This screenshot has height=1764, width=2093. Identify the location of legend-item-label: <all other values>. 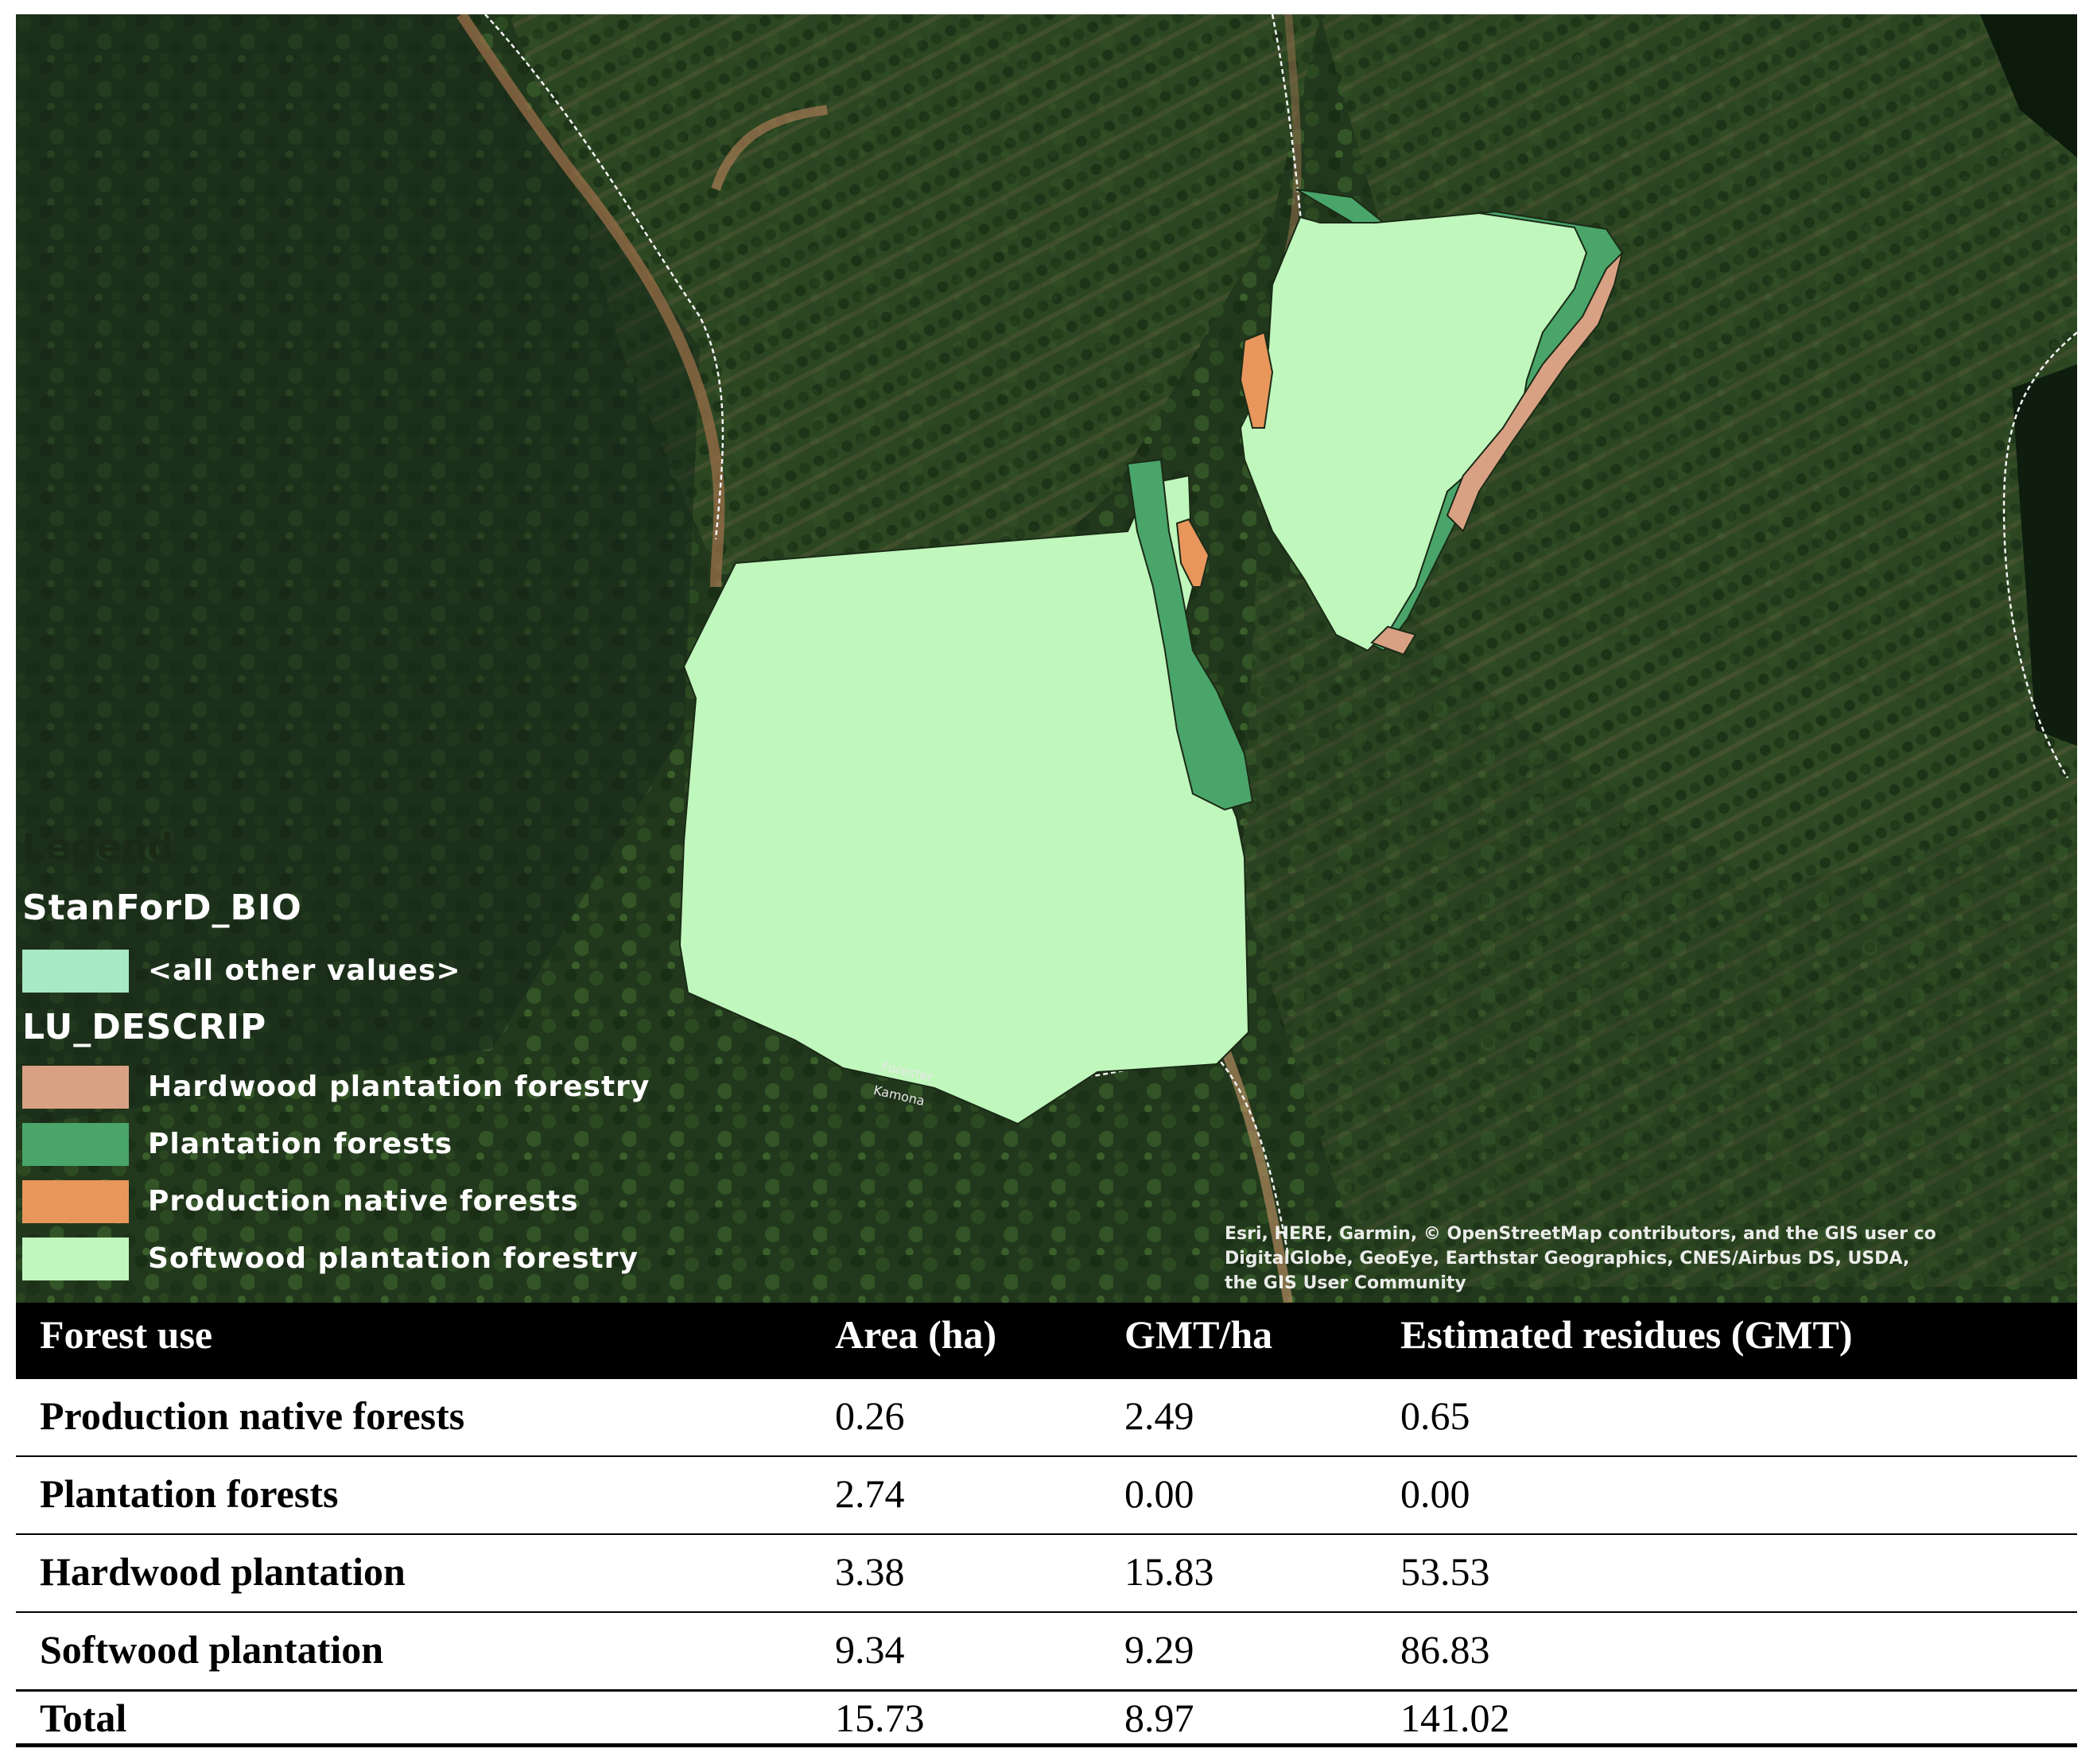
(305, 970).